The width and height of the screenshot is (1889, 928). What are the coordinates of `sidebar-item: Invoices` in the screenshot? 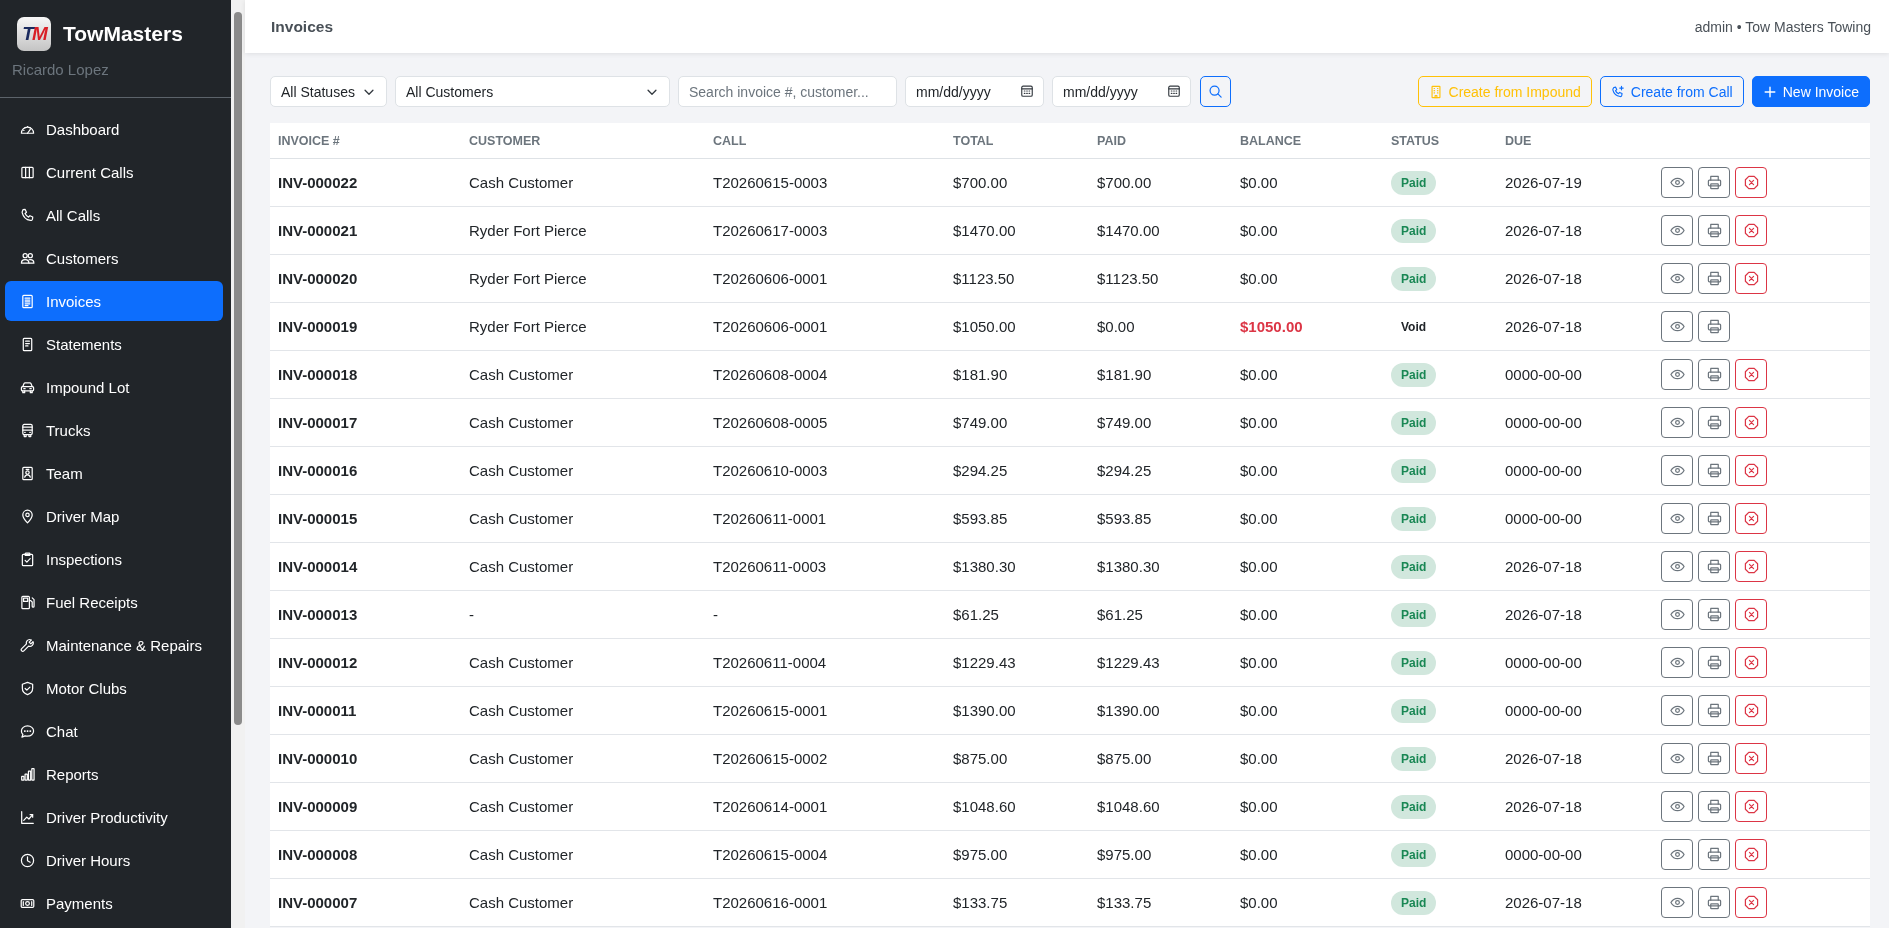 It's located at (114, 301).